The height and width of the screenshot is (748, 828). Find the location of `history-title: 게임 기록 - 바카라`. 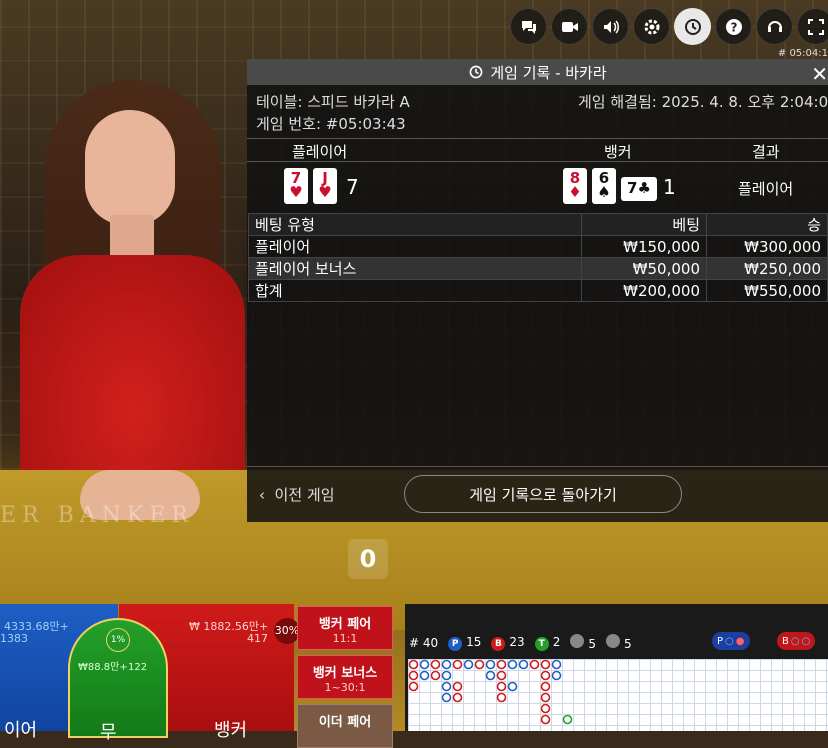

history-title: 게임 기록 - 바카라 is located at coordinates (548, 72).